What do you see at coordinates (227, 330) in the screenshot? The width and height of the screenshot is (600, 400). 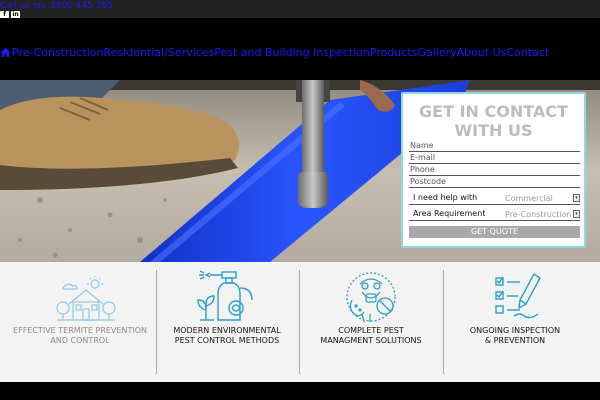 I see `feature-environmental-line-1: MODERN ENVIRONMENTAL` at bounding box center [227, 330].